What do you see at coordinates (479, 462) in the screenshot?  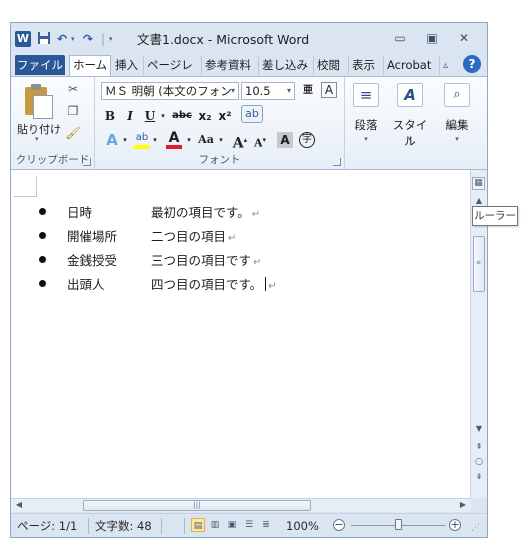 I see `select-browse-object-icon: ○` at bounding box center [479, 462].